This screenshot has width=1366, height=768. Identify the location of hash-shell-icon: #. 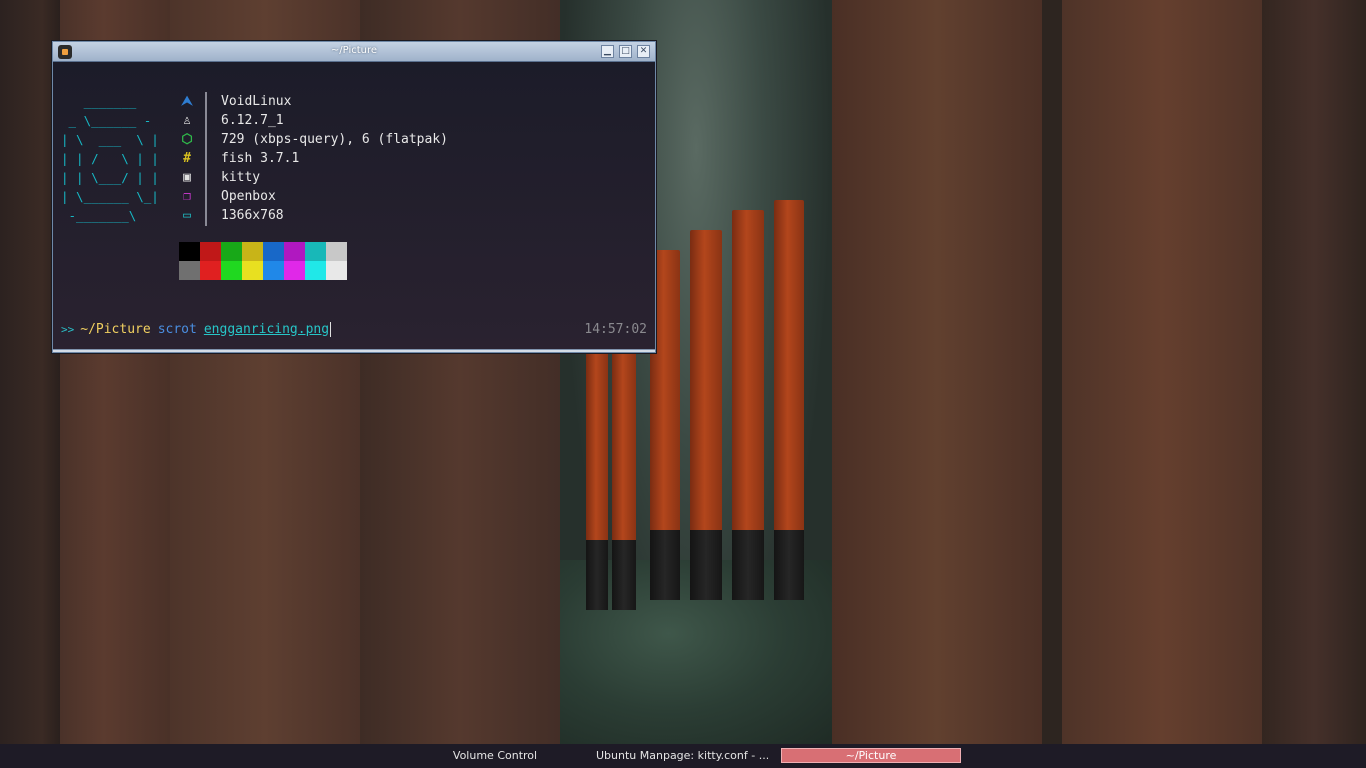
(187, 158).